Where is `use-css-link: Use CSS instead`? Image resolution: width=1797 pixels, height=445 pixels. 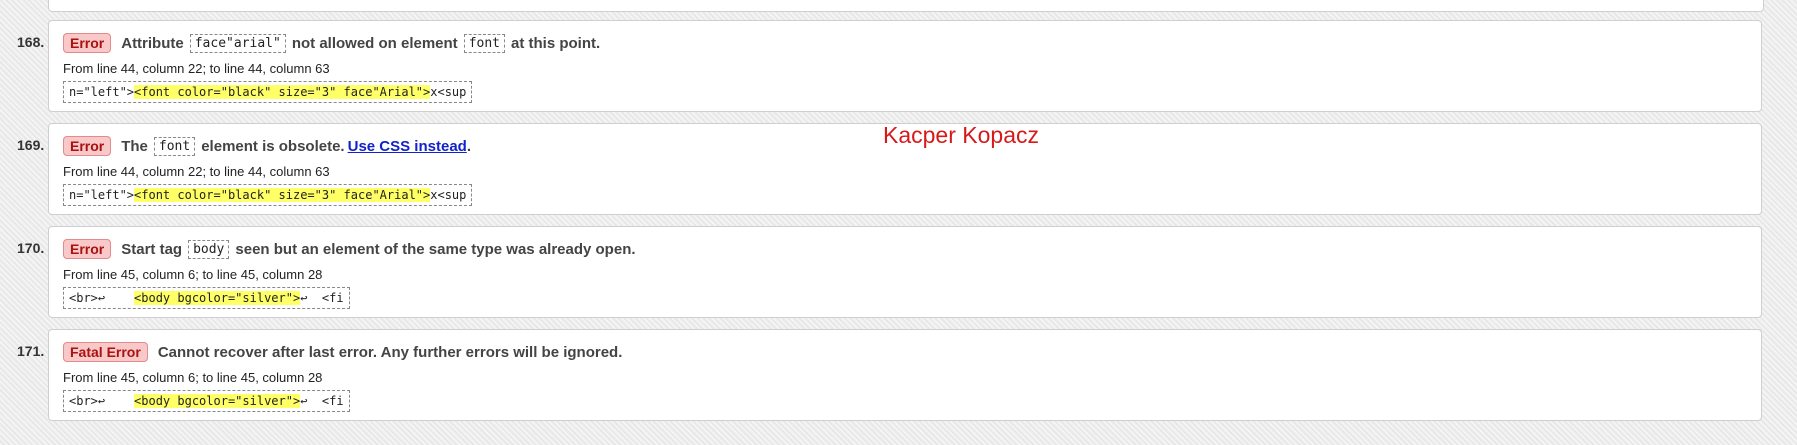
use-css-link: Use CSS instead is located at coordinates (407, 146).